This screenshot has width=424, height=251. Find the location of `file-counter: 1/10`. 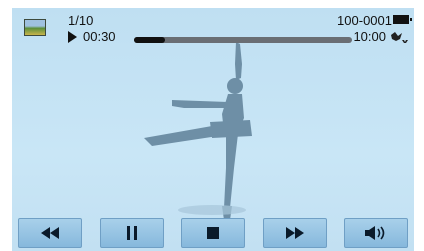

file-counter: 1/10 is located at coordinates (81, 20).